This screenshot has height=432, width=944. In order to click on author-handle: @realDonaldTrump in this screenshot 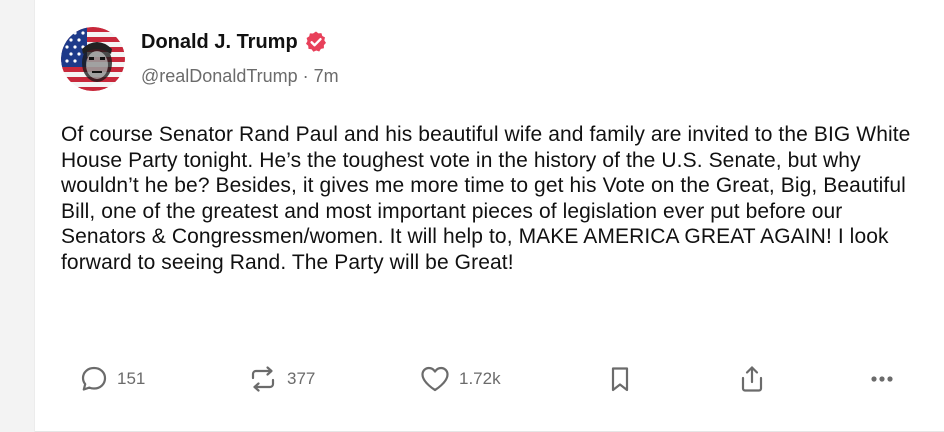, I will do `click(219, 76)`.